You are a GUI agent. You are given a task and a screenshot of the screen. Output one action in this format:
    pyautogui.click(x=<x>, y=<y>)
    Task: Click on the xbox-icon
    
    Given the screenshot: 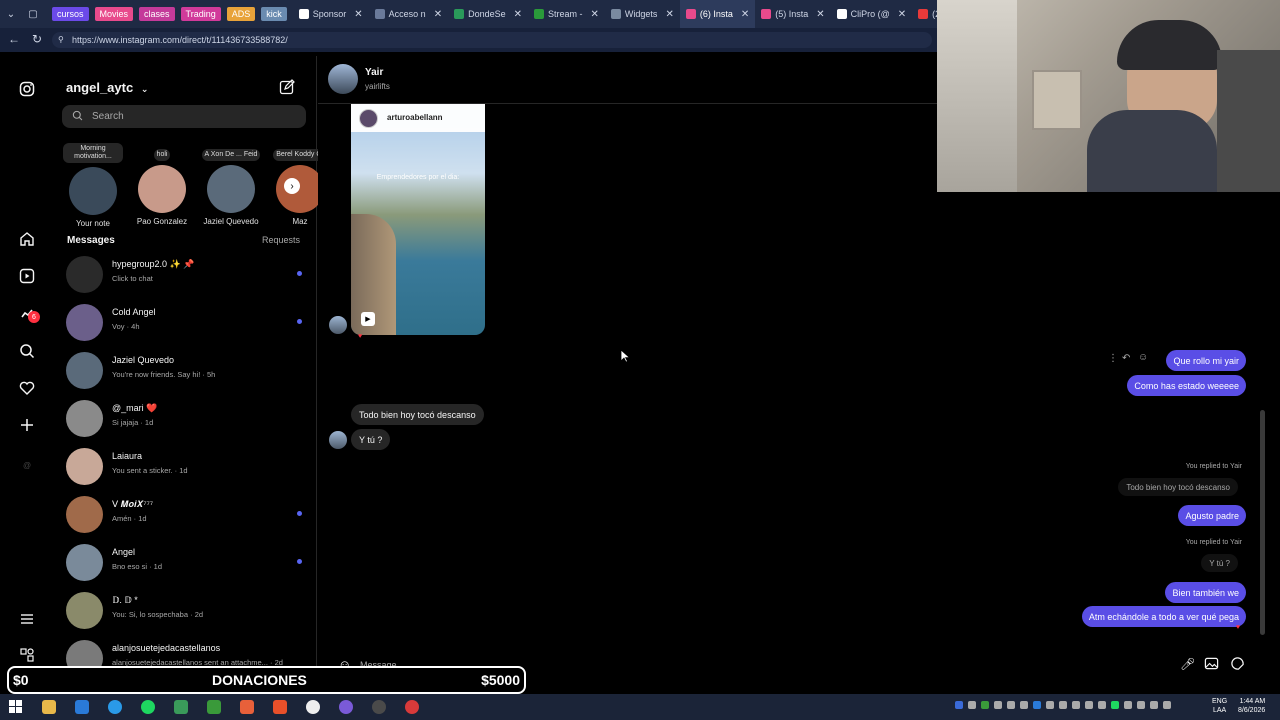 What is the action you would take?
    pyautogui.click(x=214, y=707)
    